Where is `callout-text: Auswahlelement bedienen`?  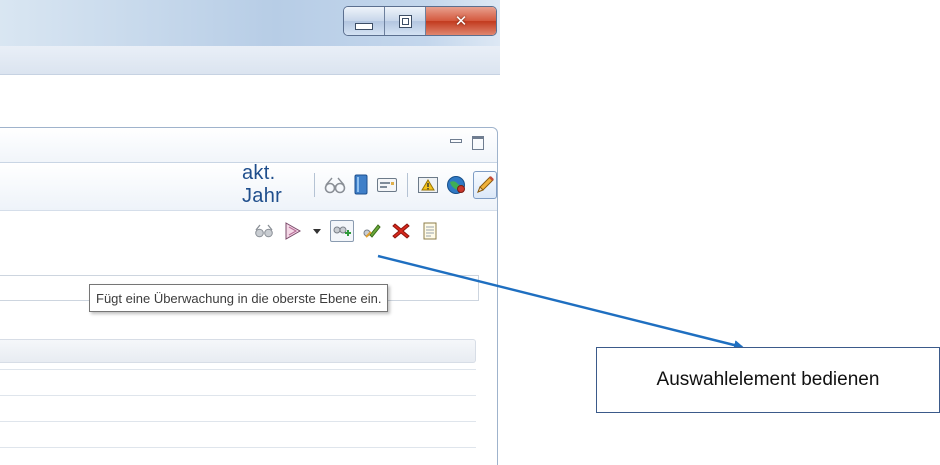
callout-text: Auswahlelement bedienen is located at coordinates (768, 379).